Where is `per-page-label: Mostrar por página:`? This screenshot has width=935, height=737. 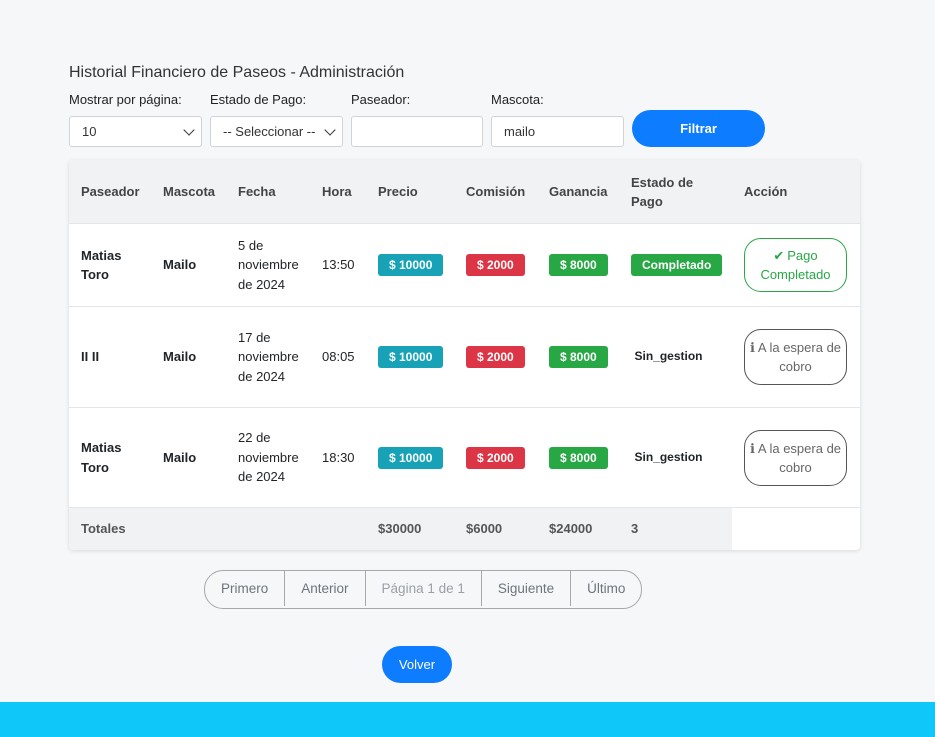
per-page-label: Mostrar por página: is located at coordinates (125, 99).